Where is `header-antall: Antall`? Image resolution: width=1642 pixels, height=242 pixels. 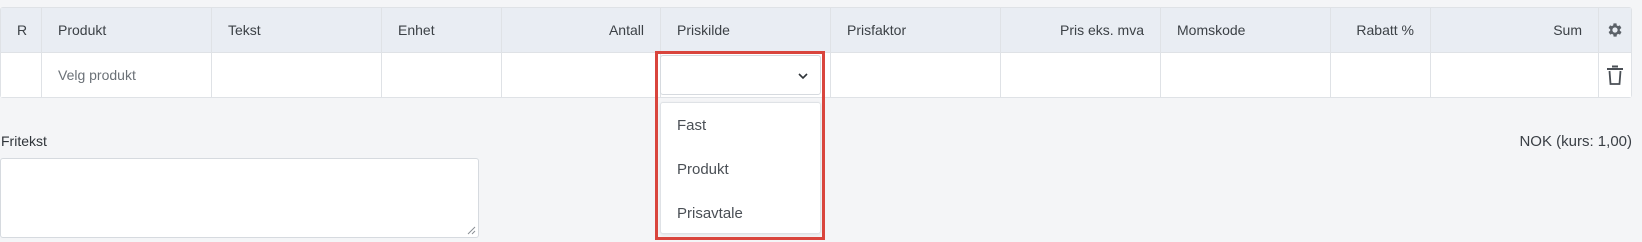 header-antall: Antall is located at coordinates (581, 30).